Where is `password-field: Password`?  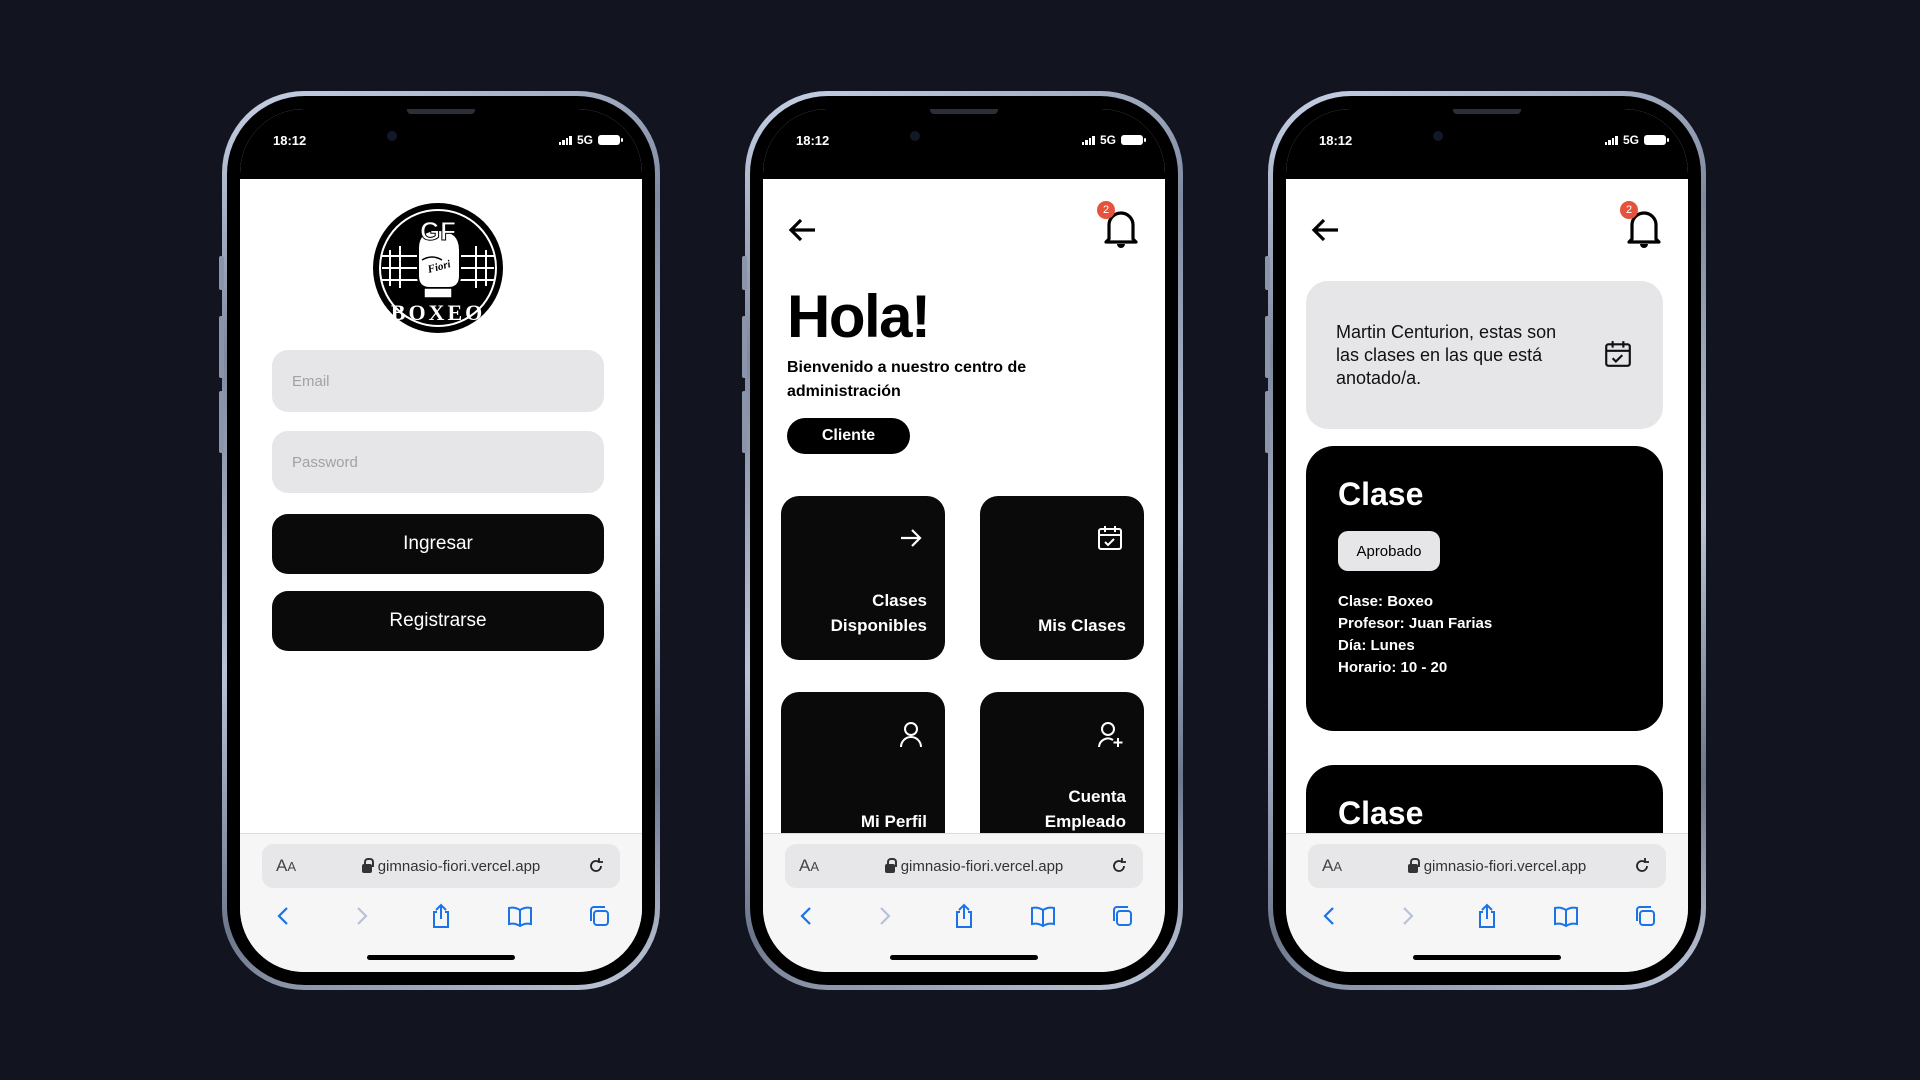
password-field: Password is located at coordinates (438, 462).